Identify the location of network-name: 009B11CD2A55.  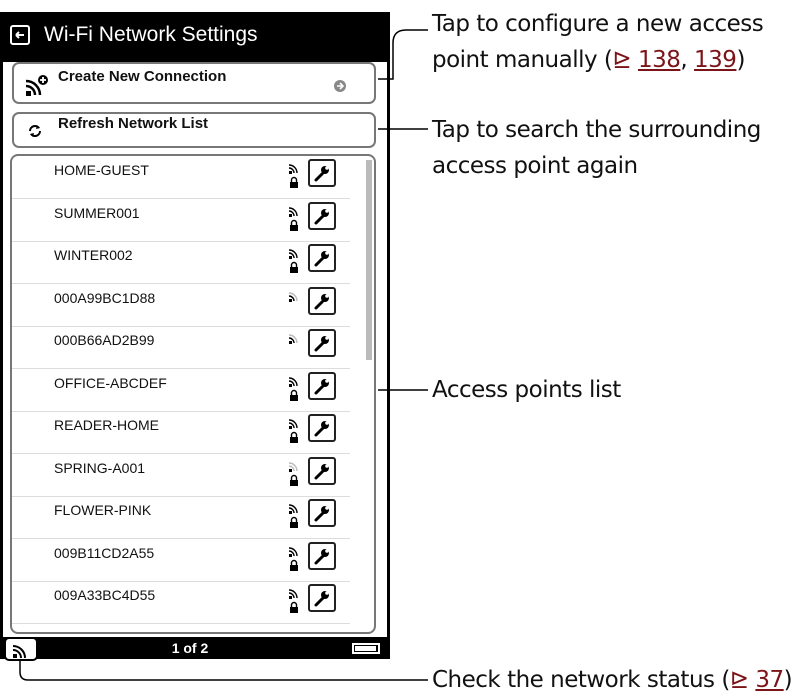
(104, 552).